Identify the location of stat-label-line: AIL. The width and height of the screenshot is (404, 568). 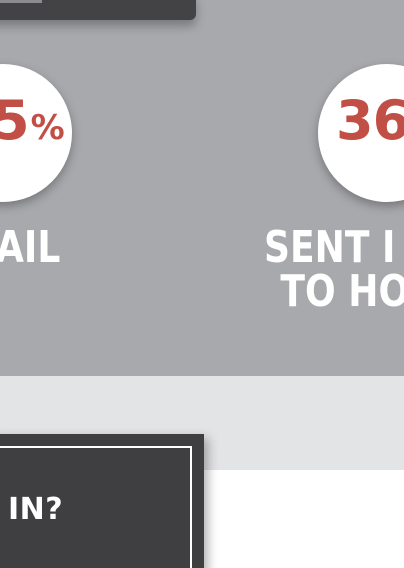
(30, 247).